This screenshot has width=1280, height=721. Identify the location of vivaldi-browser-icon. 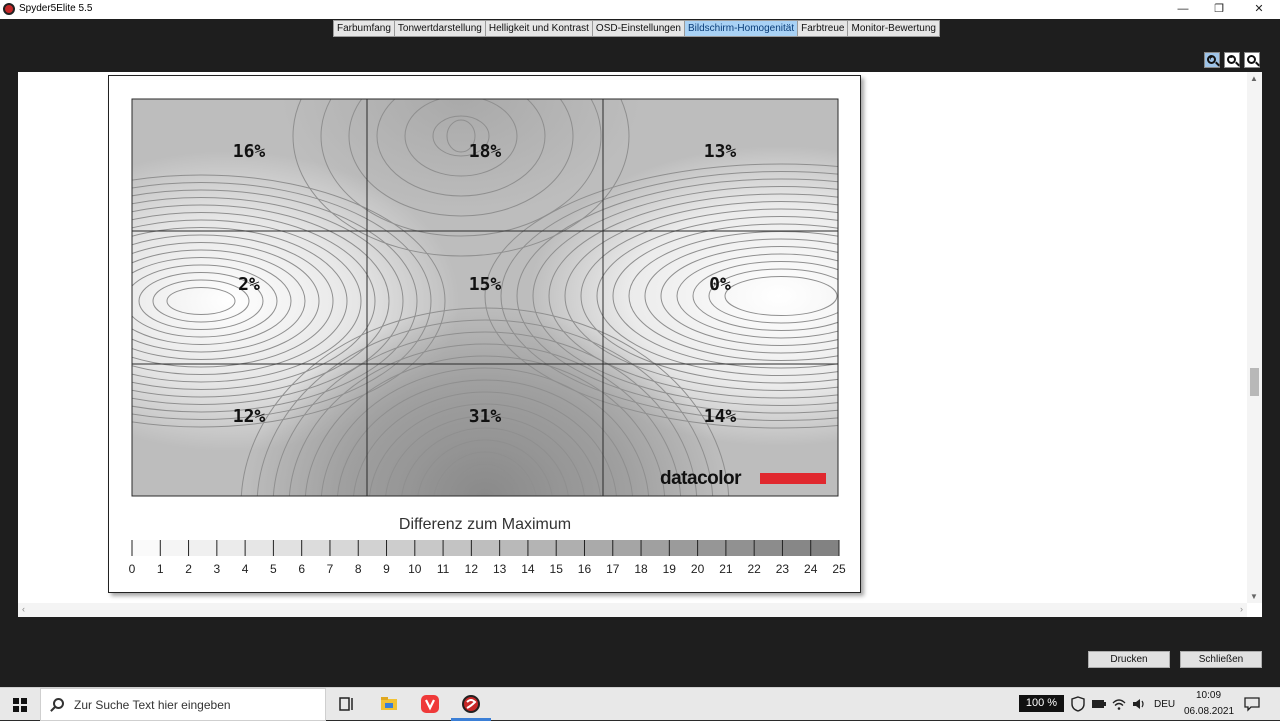
(430, 704).